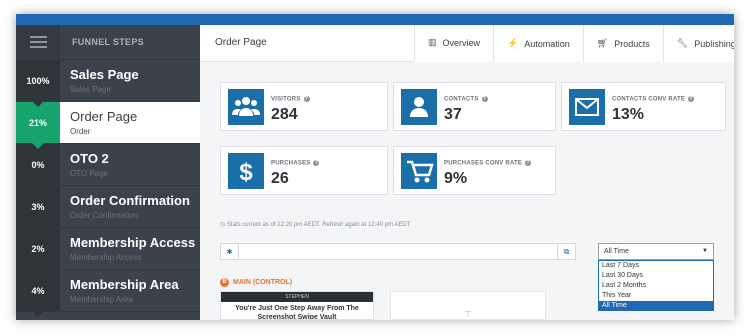 The height and width of the screenshot is (336, 750). I want to click on stat-card-visitors: VISITORS? 284, so click(304, 106).